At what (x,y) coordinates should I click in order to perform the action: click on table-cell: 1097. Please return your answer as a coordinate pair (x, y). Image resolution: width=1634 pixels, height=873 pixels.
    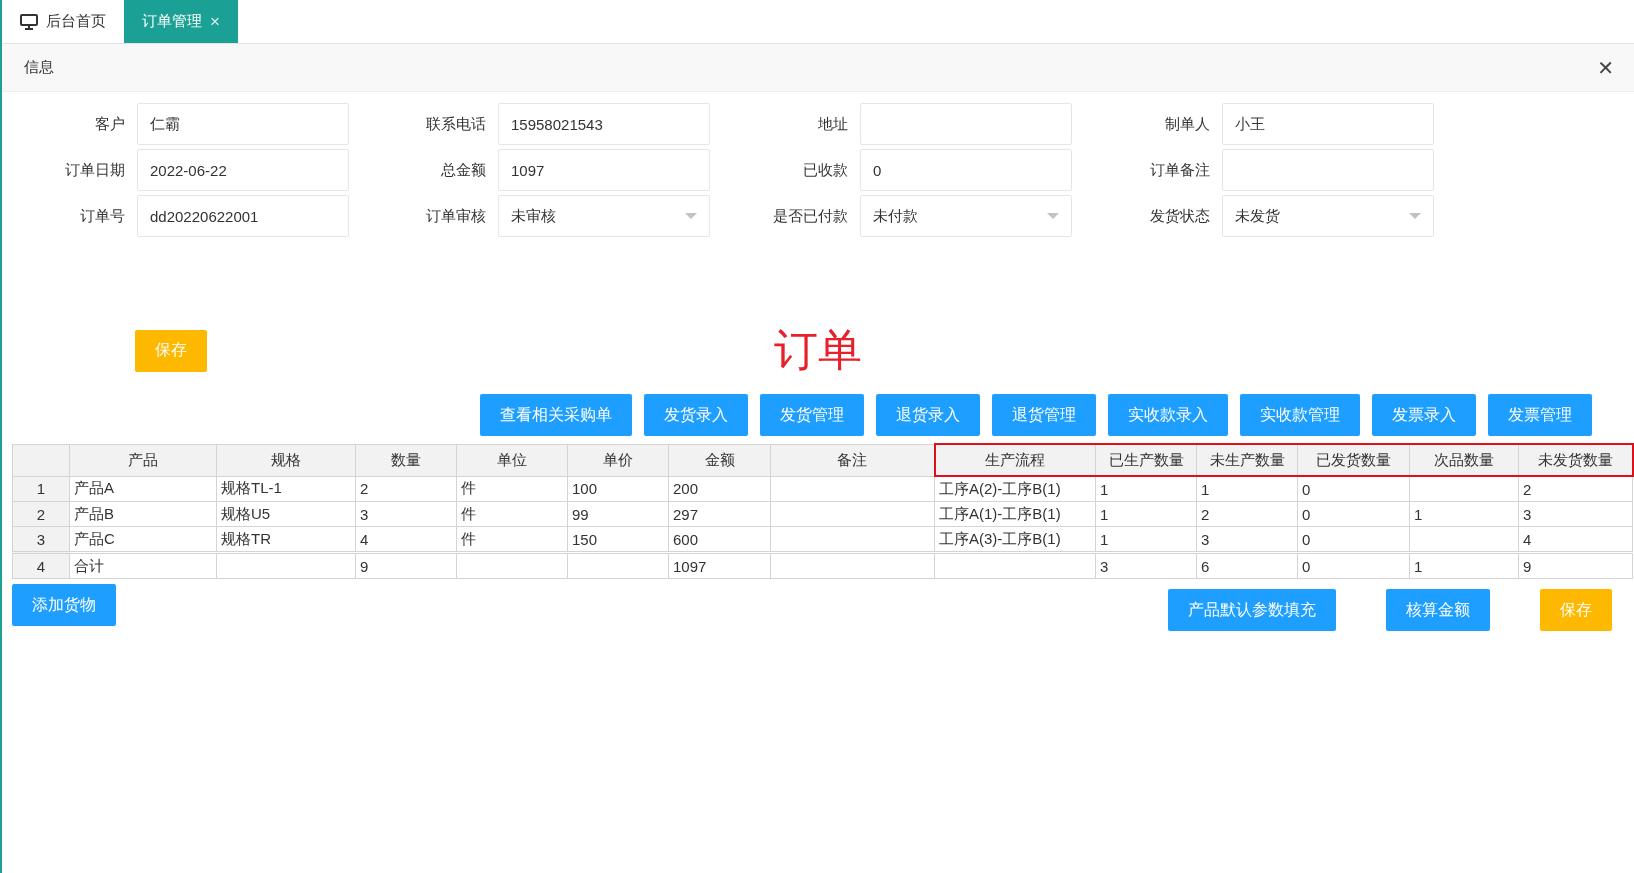
    Looking at the image, I should click on (719, 565).